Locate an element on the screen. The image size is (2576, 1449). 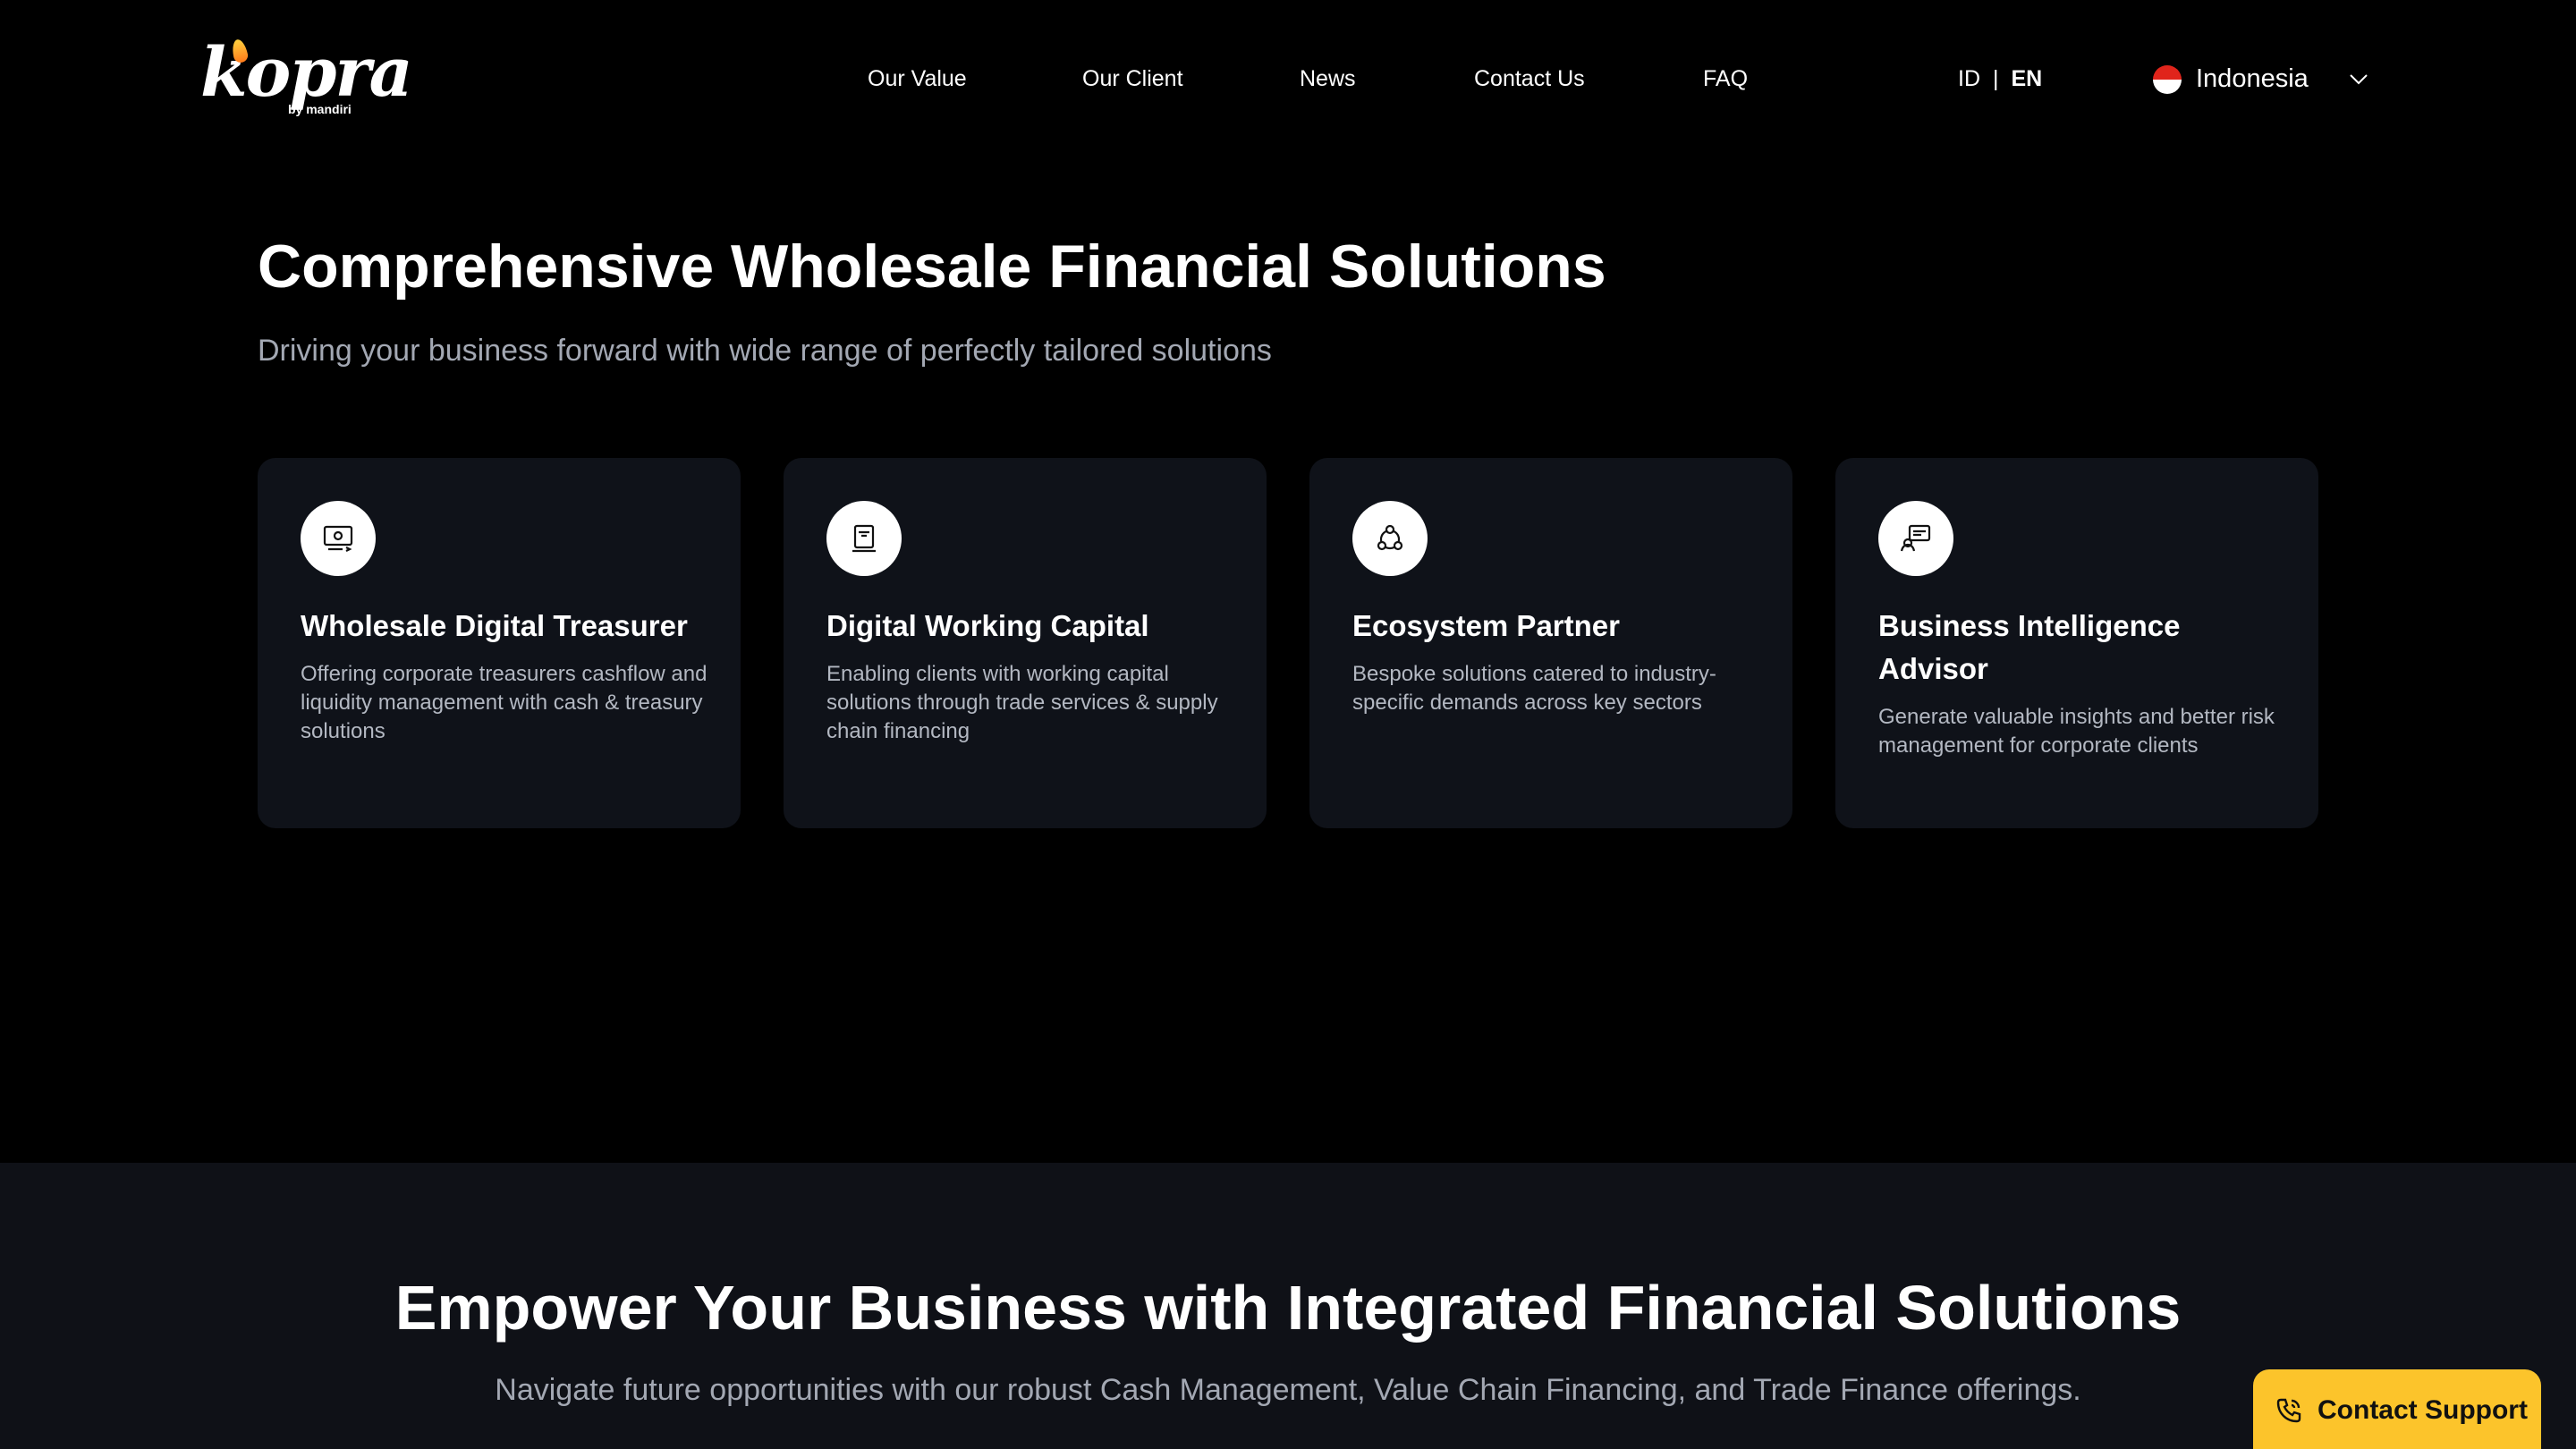
kopra-logo: kopra by mandiri is located at coordinates (306, 77).